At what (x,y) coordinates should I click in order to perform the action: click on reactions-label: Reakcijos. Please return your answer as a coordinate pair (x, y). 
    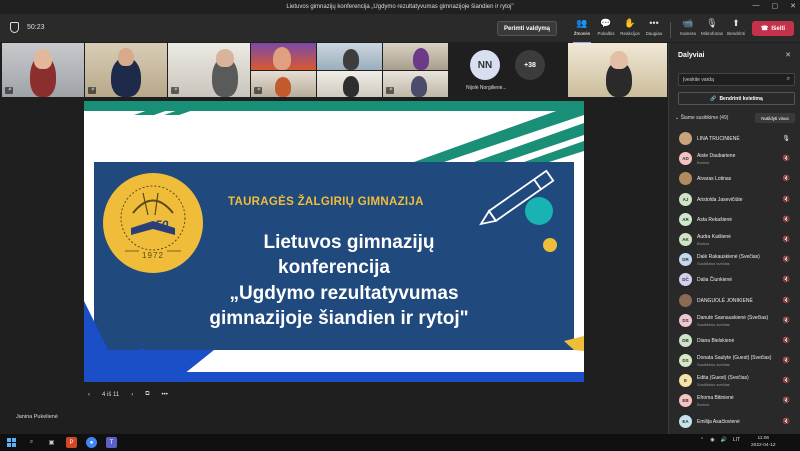
    Looking at the image, I should click on (630, 33).